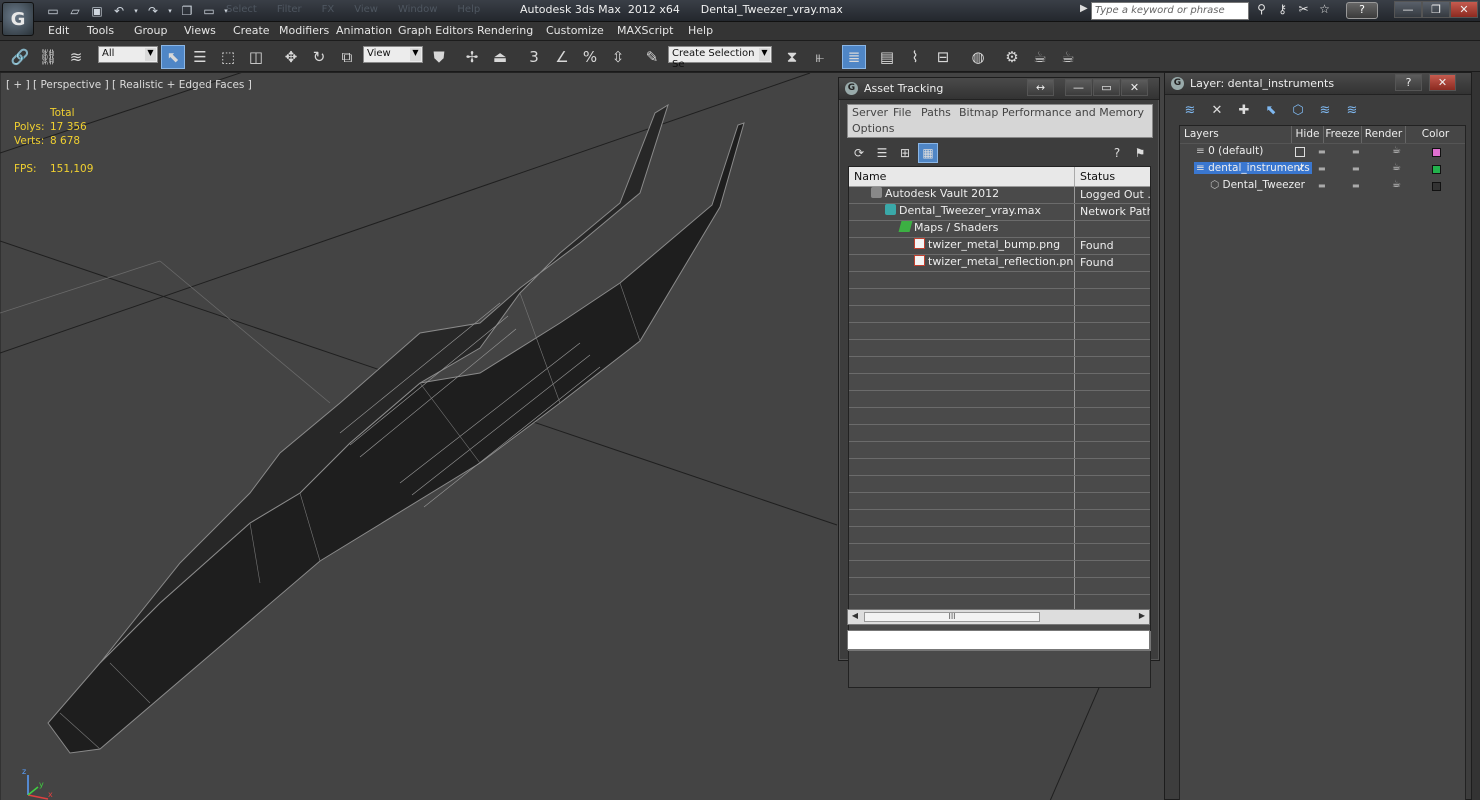  What do you see at coordinates (999, 212) in the screenshot?
I see `table-row: Dental_Tweezer_vray.max Network Path` at bounding box center [999, 212].